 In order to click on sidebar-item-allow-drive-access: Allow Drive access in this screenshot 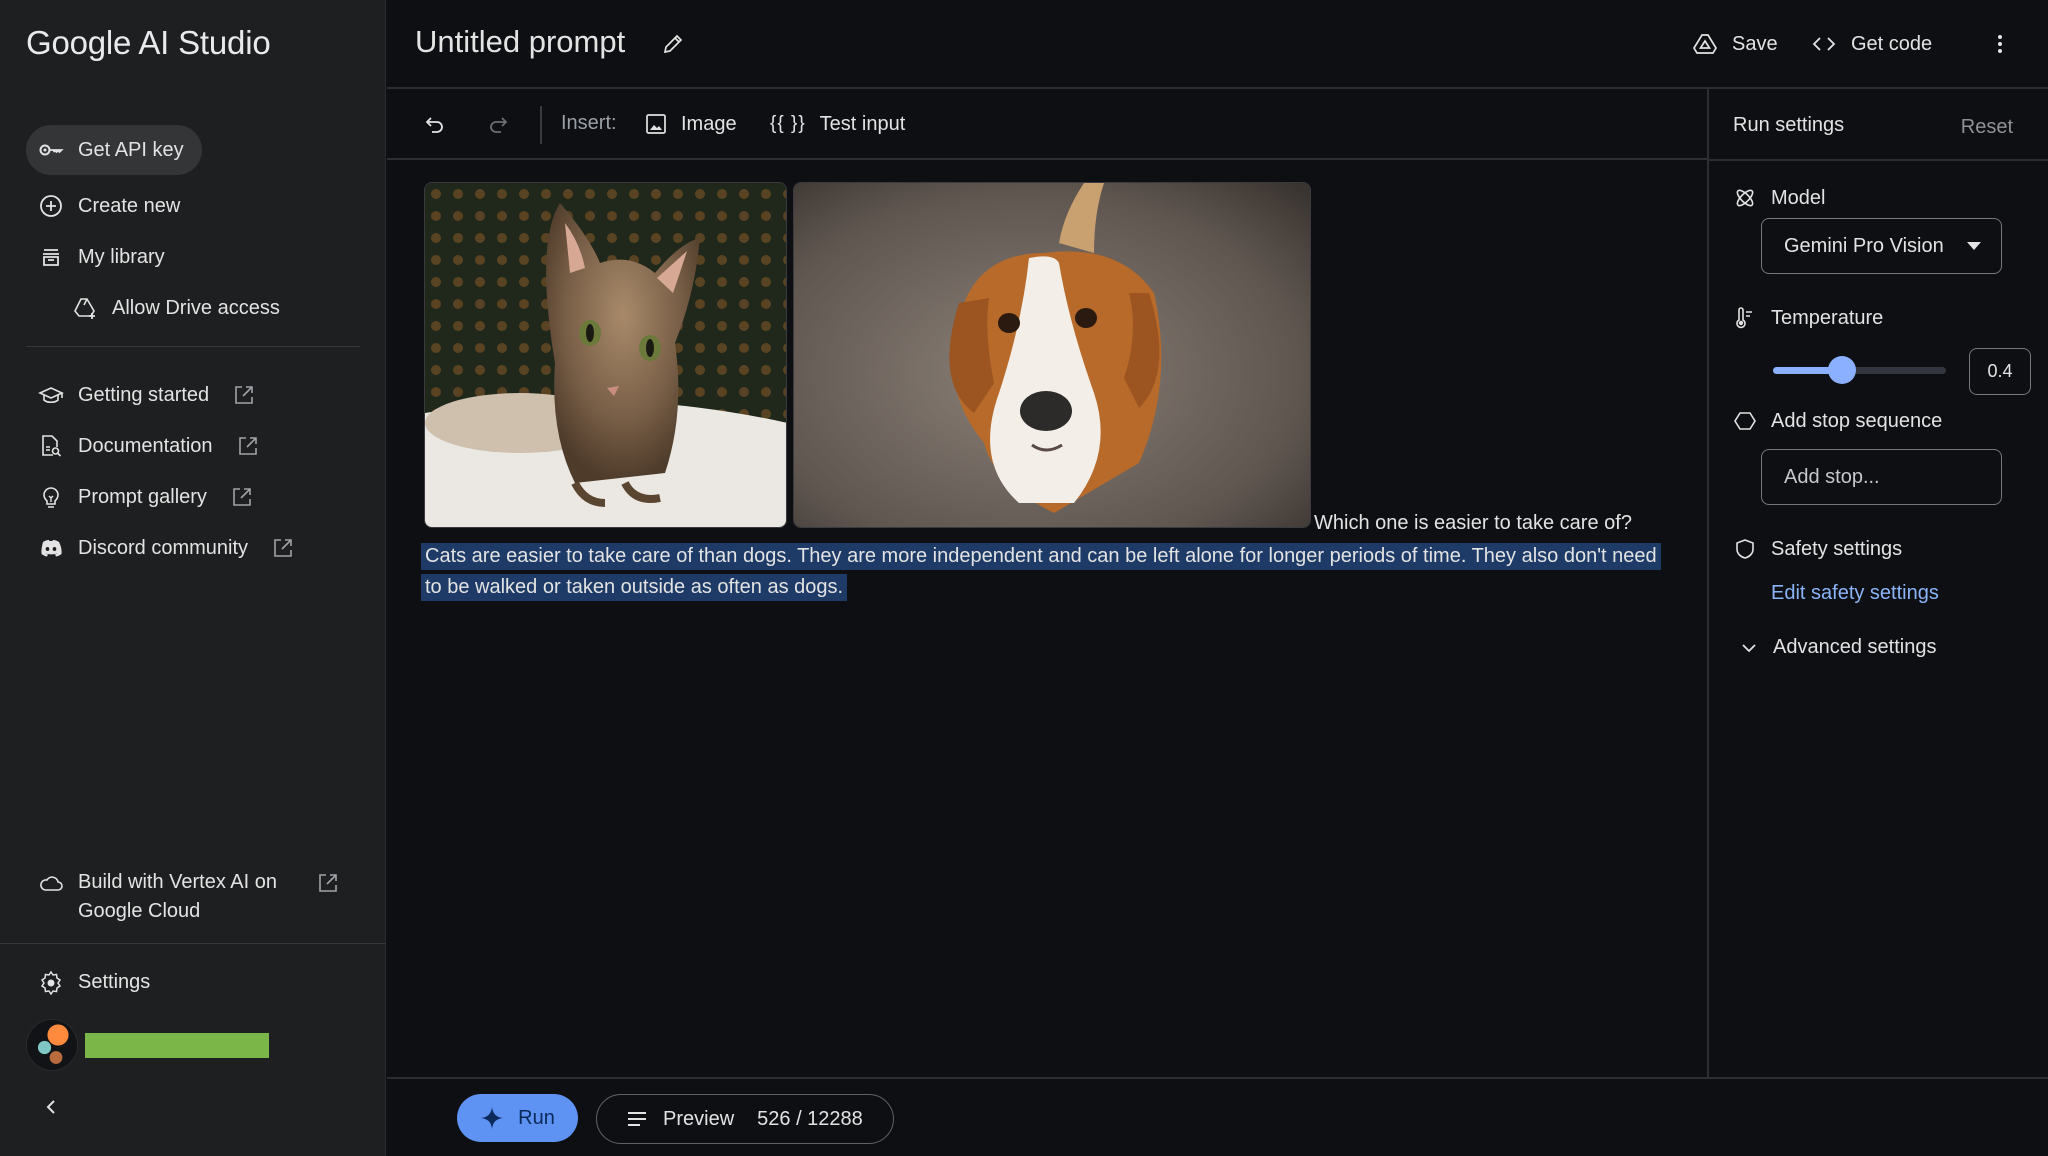, I will do `click(170, 308)`.